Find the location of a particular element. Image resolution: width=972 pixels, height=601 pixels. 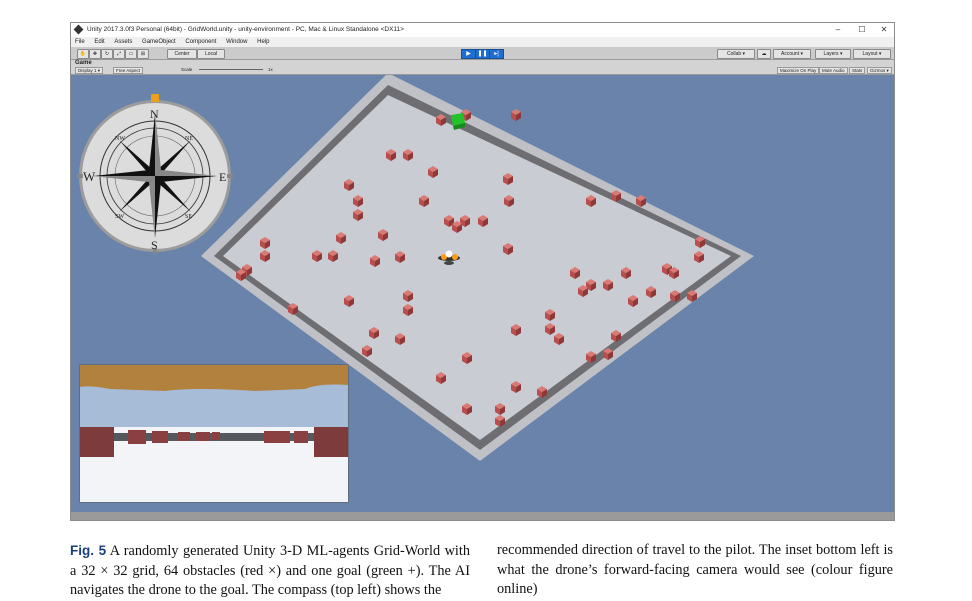

window-bottom-strip is located at coordinates (482, 516).